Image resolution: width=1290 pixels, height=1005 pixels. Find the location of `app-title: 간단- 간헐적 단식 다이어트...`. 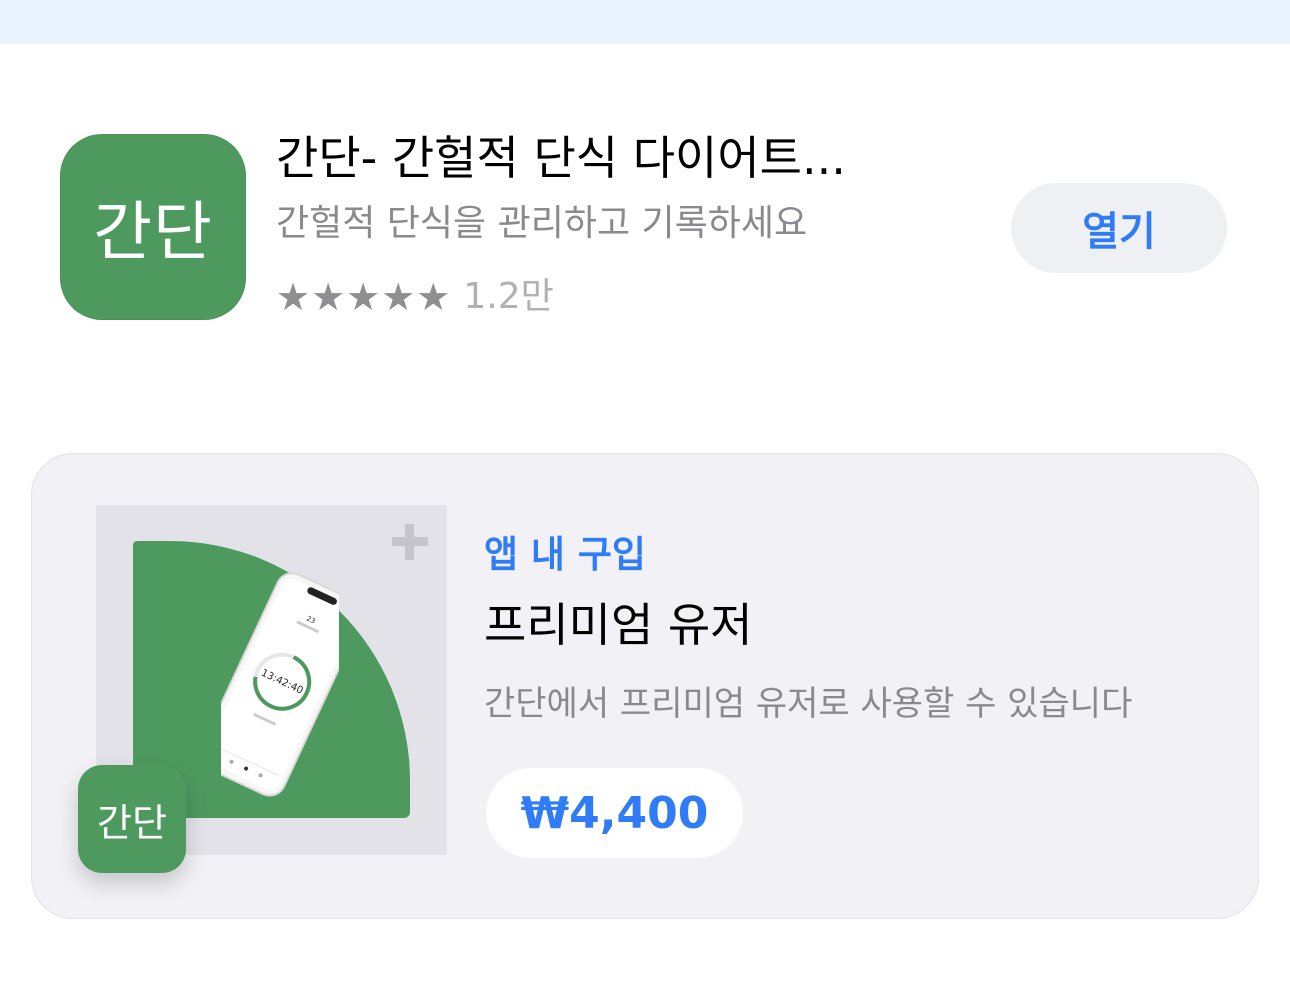

app-title: 간단- 간헐적 단식 다이어트... is located at coordinates (626, 158).